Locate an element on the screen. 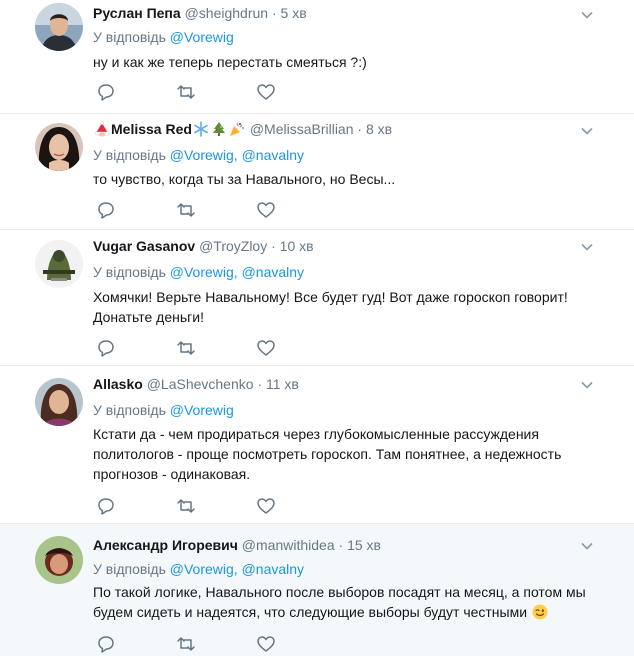  display-name: Vugar Gasanov is located at coordinates (144, 246).